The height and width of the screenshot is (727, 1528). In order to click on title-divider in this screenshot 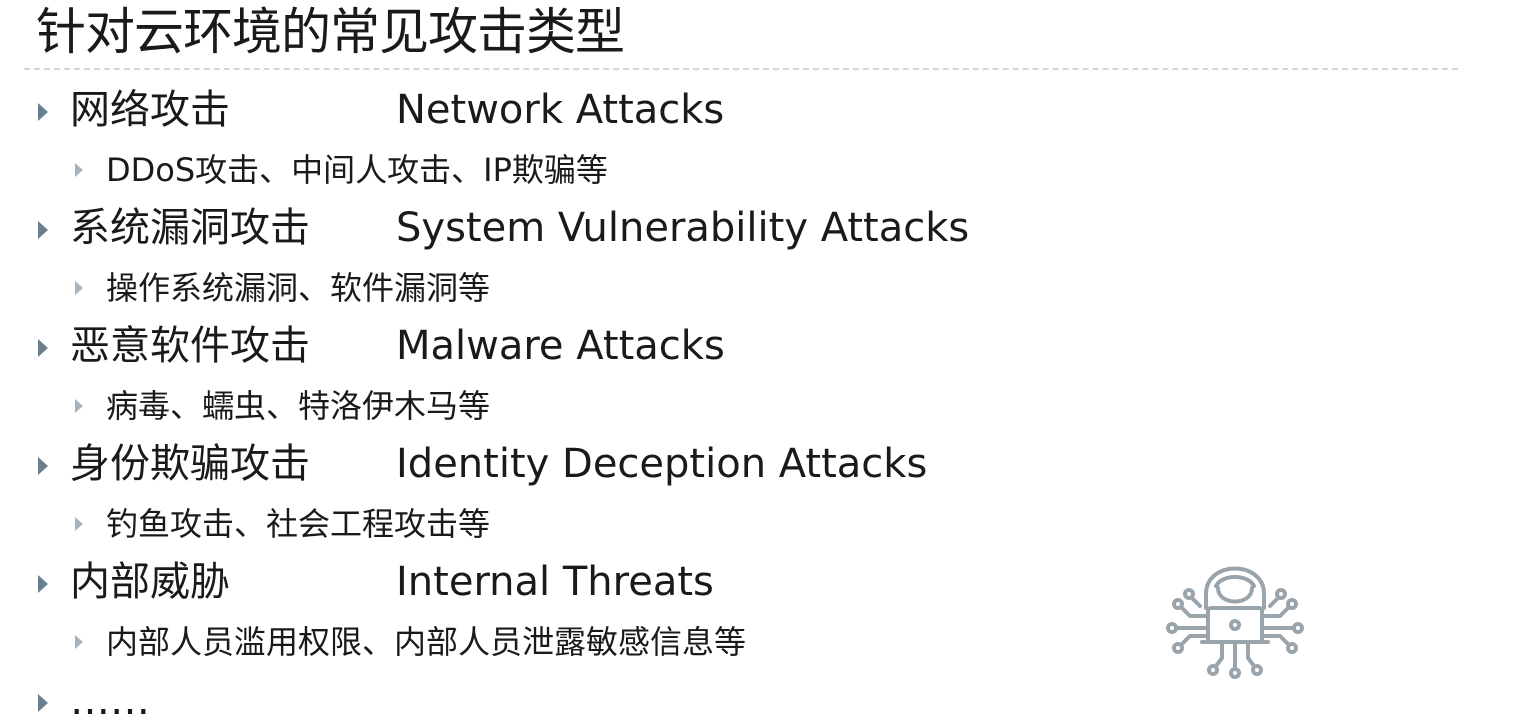, I will do `click(741, 69)`.